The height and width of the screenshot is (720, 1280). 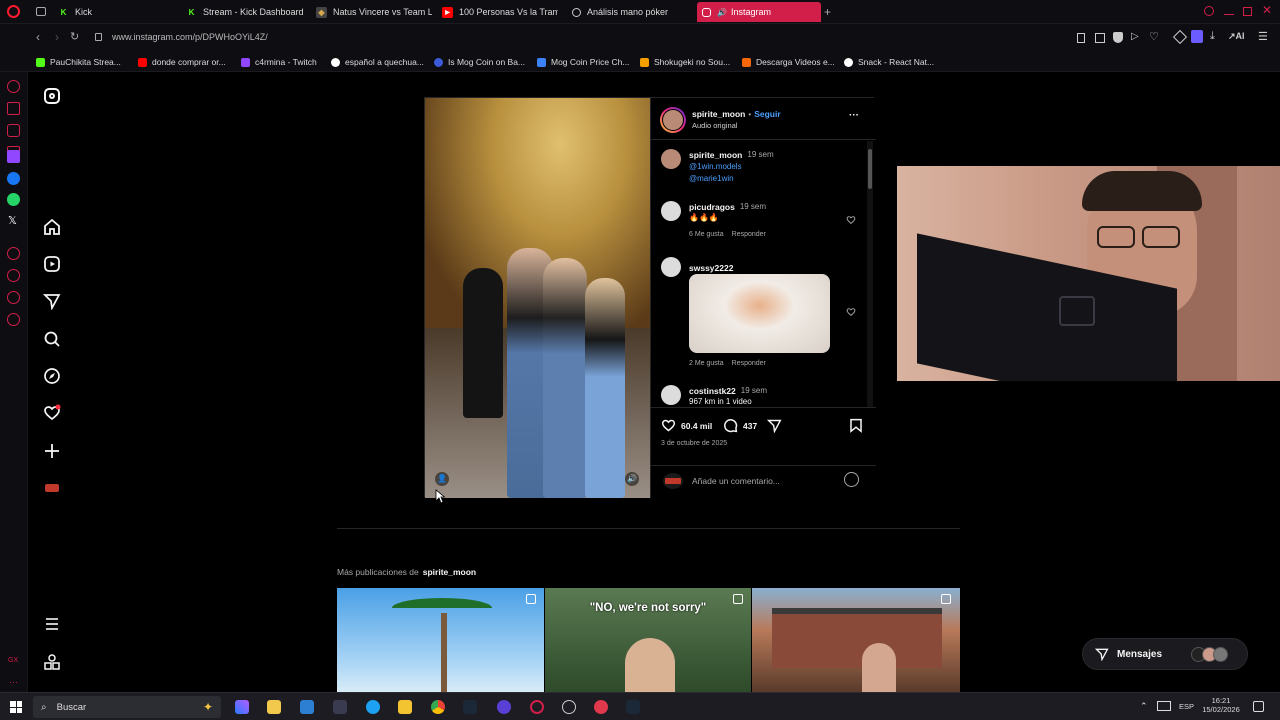 What do you see at coordinates (1144, 706) in the screenshot?
I see `tray-chevron-icon: ⌃` at bounding box center [1144, 706].